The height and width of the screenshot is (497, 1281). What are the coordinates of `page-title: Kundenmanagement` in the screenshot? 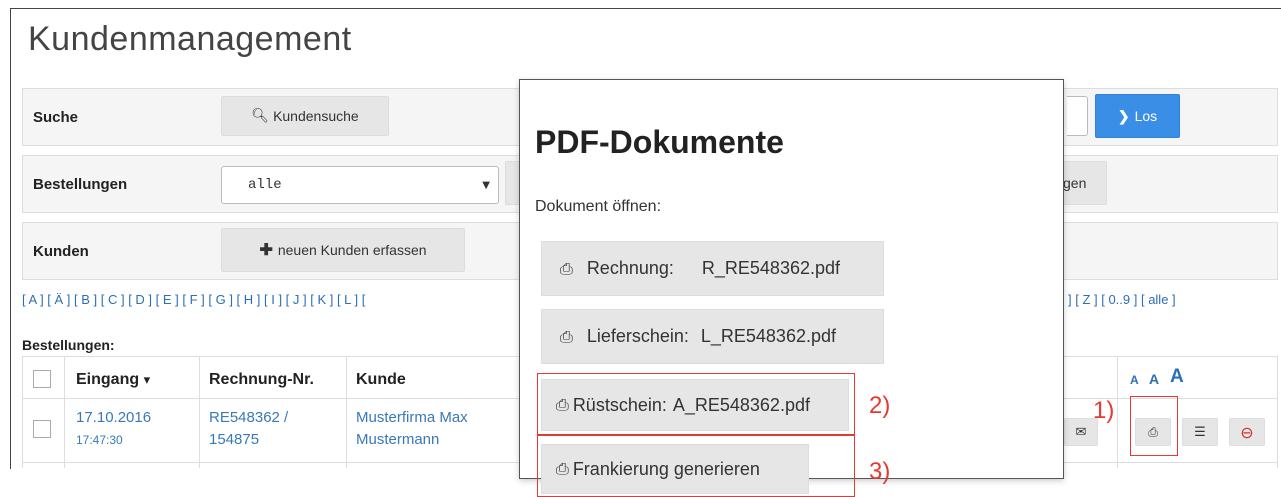 It's located at (190, 39).